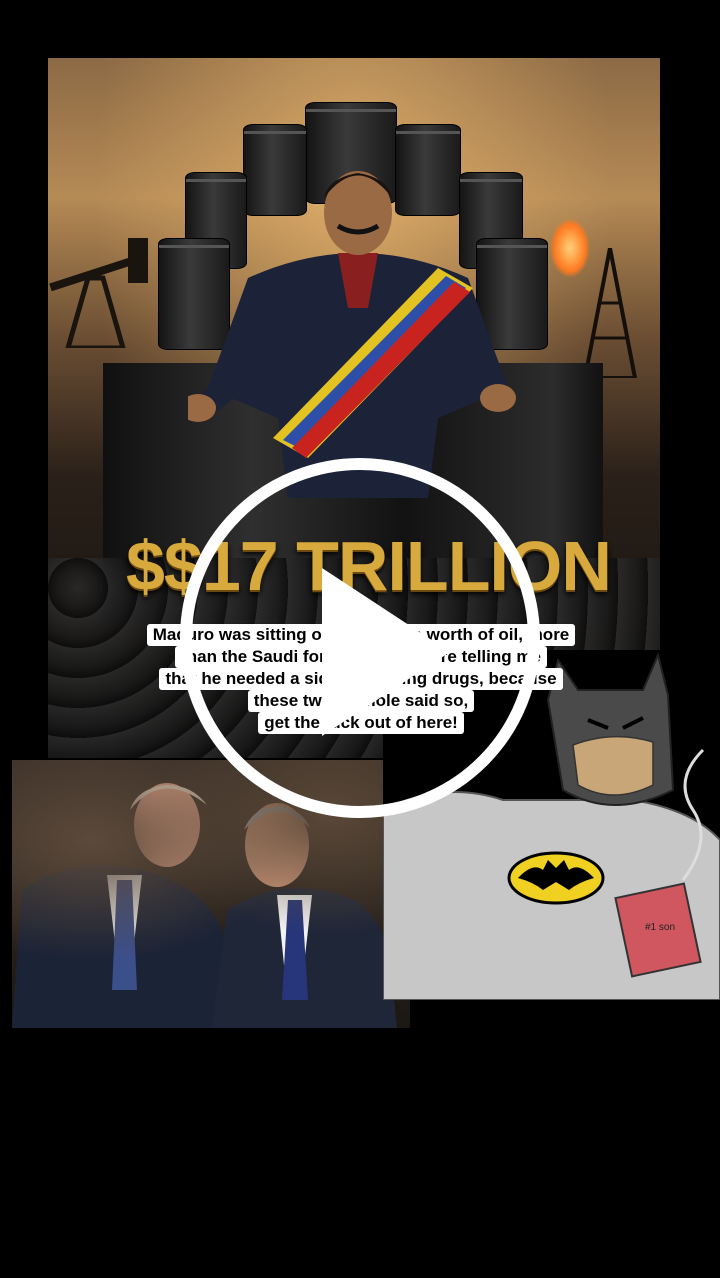 The image size is (720, 1278). What do you see at coordinates (386, 652) in the screenshot?
I see `play-icon` at bounding box center [386, 652].